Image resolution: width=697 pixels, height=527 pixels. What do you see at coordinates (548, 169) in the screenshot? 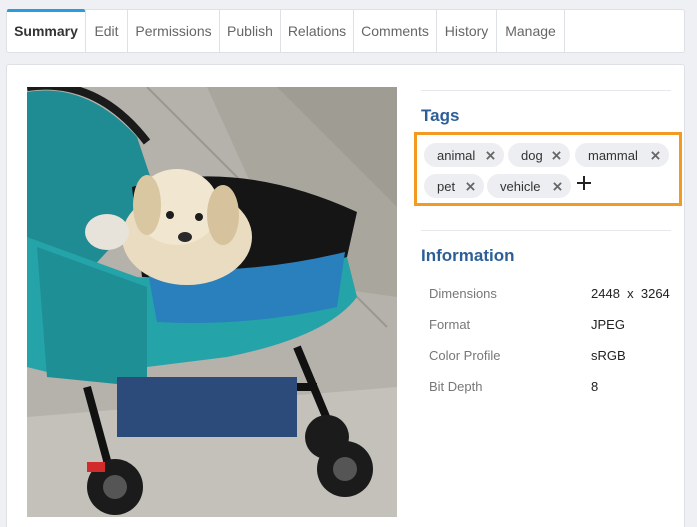
I see `tags-editor: animal dog mammal pet vehicle` at bounding box center [548, 169].